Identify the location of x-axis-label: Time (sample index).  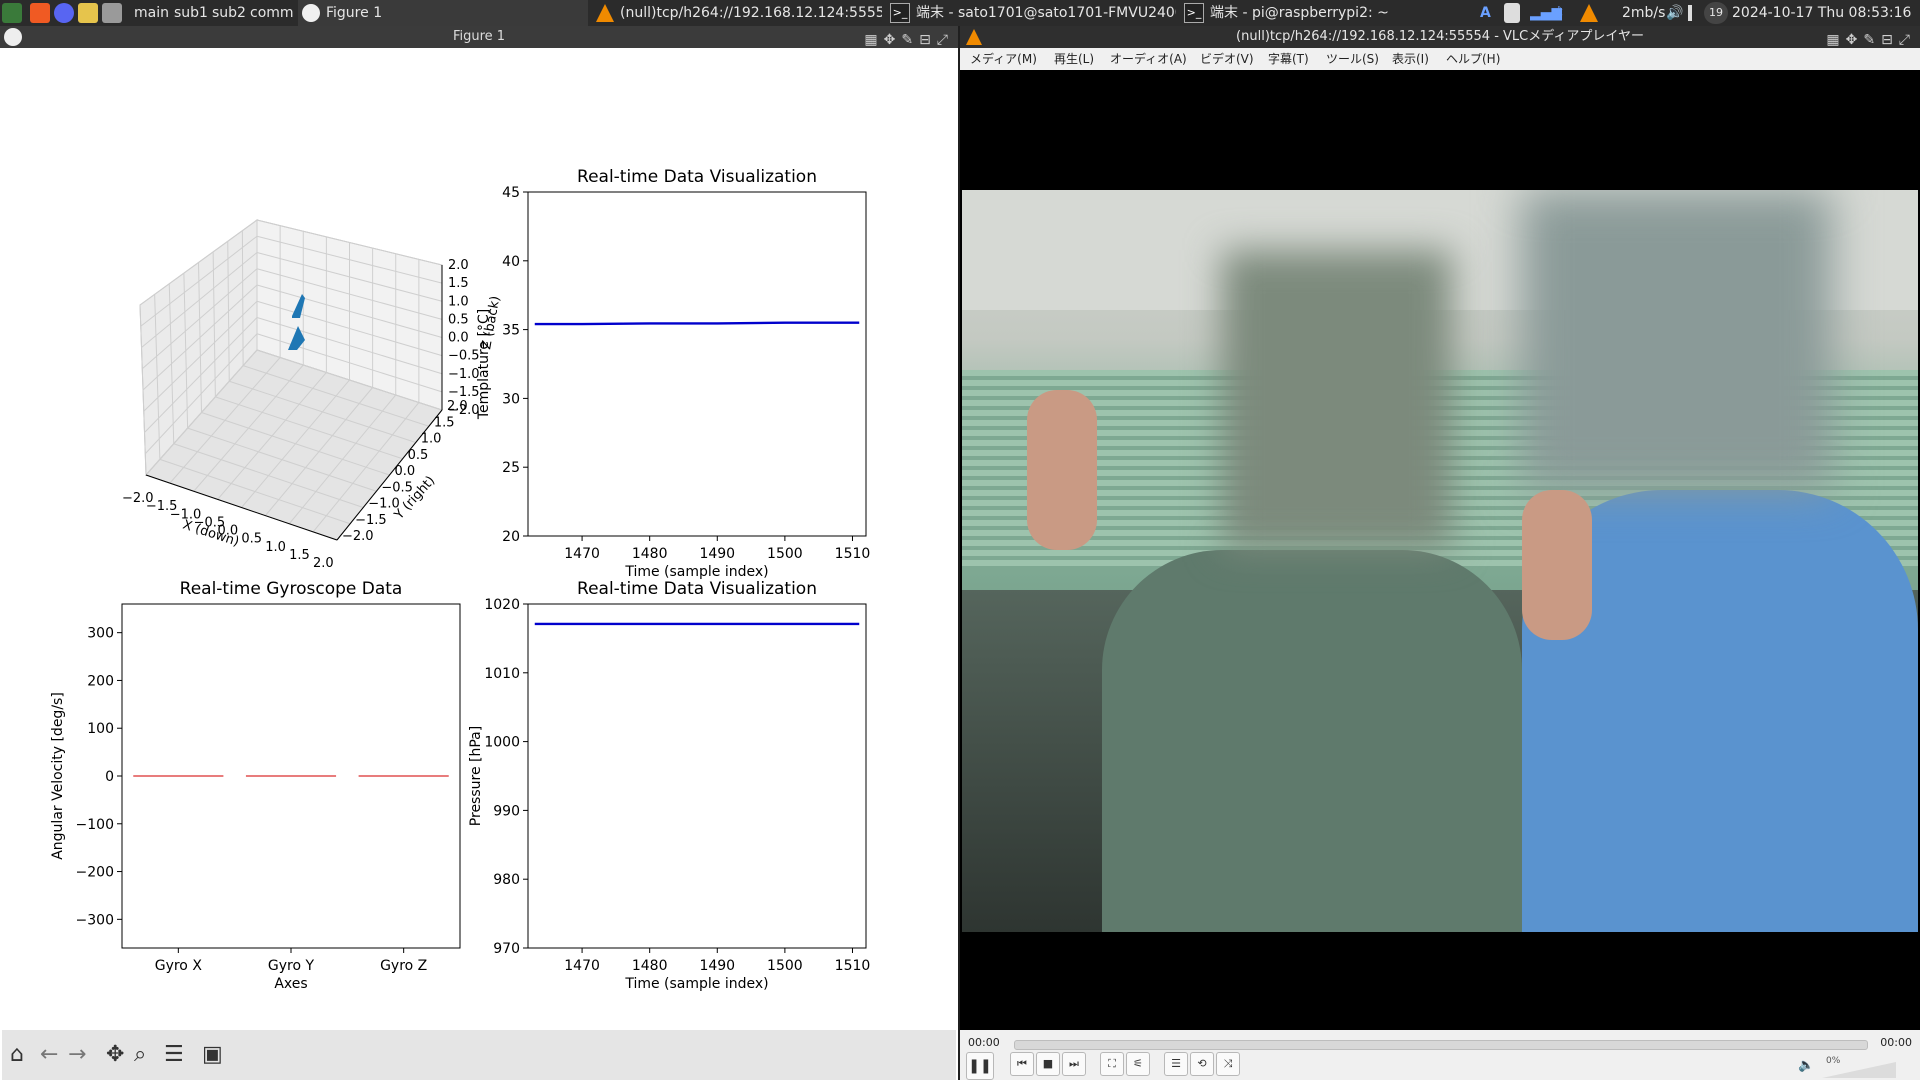
(696, 984).